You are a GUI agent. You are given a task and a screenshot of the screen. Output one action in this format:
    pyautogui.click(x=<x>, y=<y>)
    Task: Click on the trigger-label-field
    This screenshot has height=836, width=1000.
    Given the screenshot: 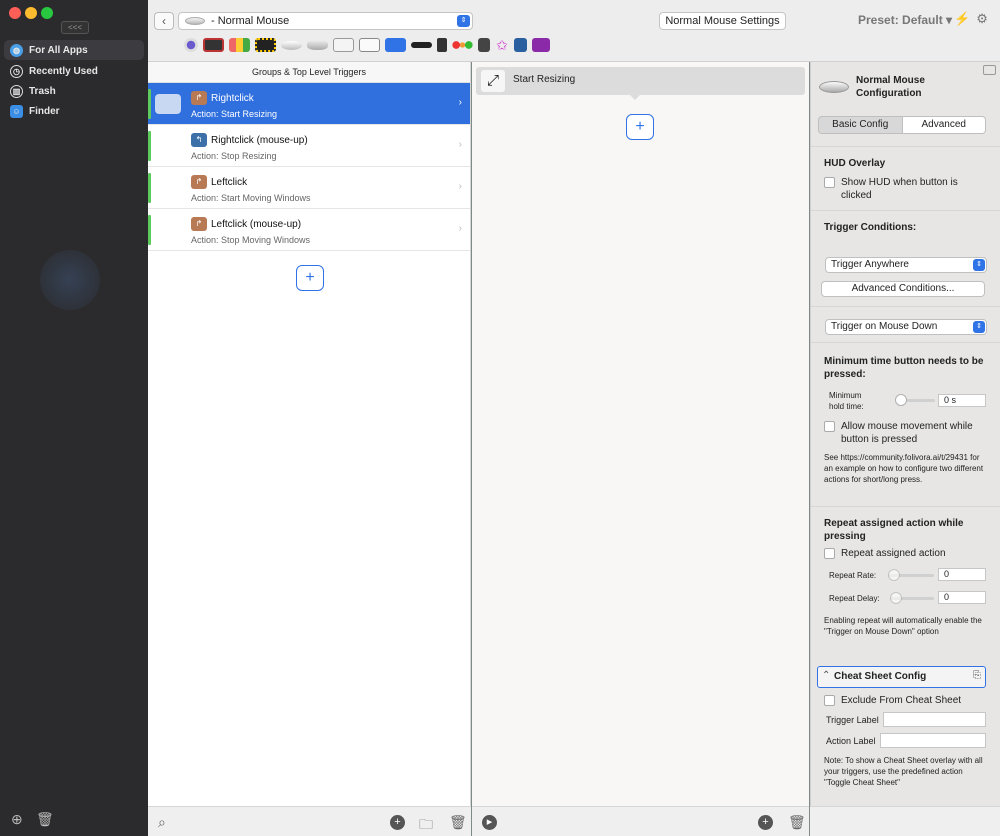 What is the action you would take?
    pyautogui.click(x=934, y=719)
    